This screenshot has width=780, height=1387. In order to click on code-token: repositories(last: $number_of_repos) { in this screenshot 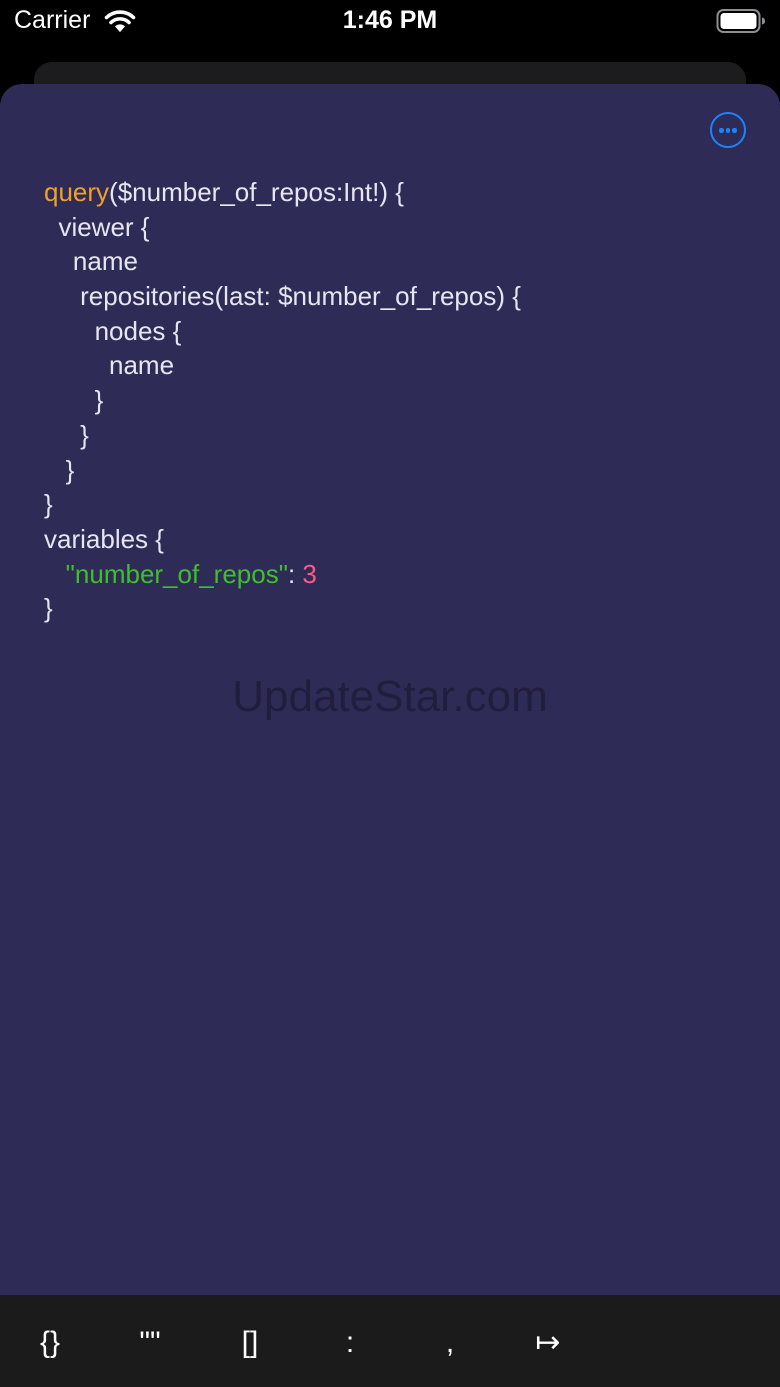, I will do `click(282, 296)`.